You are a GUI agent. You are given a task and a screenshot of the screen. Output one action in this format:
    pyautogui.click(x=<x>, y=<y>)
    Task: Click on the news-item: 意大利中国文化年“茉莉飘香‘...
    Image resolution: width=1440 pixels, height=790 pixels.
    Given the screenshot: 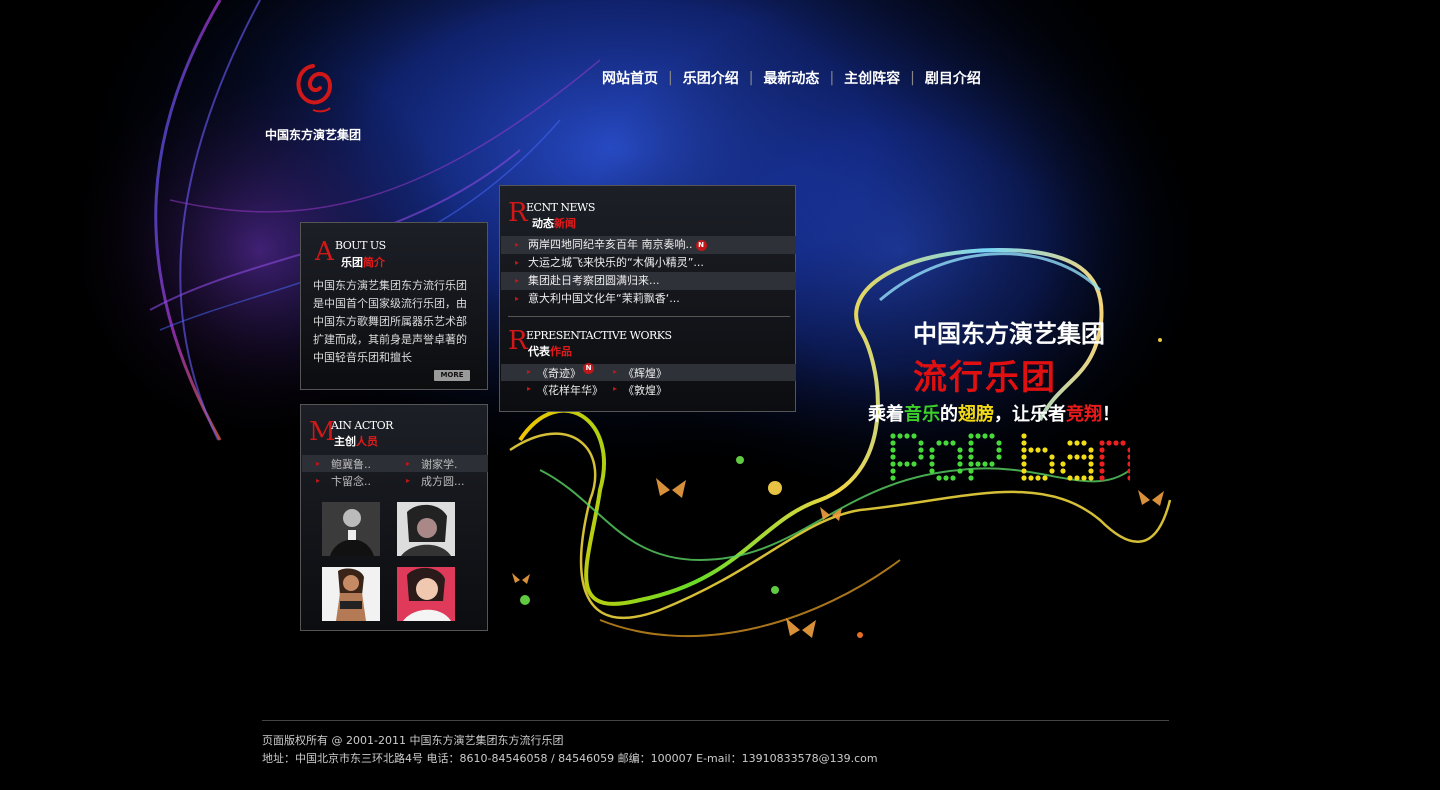 What is the action you would take?
    pyautogui.click(x=648, y=299)
    